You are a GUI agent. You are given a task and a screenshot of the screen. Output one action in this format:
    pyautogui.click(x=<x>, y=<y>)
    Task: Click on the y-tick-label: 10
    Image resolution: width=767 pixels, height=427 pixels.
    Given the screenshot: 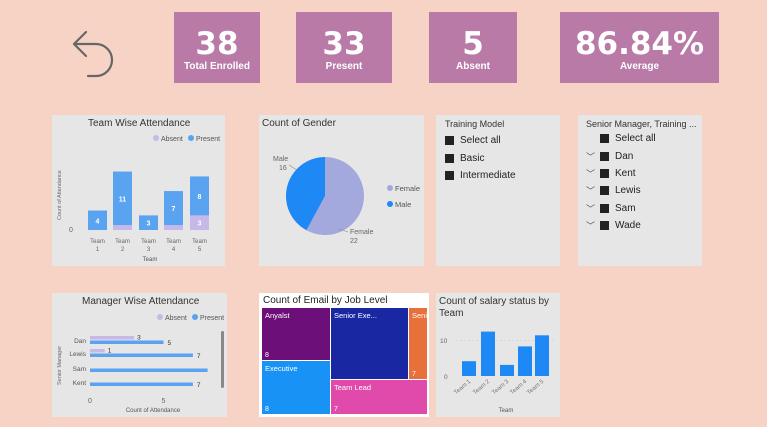 What is the action you would take?
    pyautogui.click(x=444, y=341)
    